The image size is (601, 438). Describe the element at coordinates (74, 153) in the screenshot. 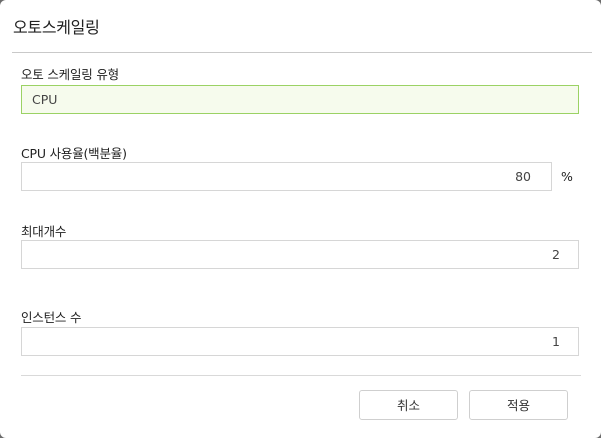

I see `cpu-usage-label: CPU 사용율(백분율)` at that location.